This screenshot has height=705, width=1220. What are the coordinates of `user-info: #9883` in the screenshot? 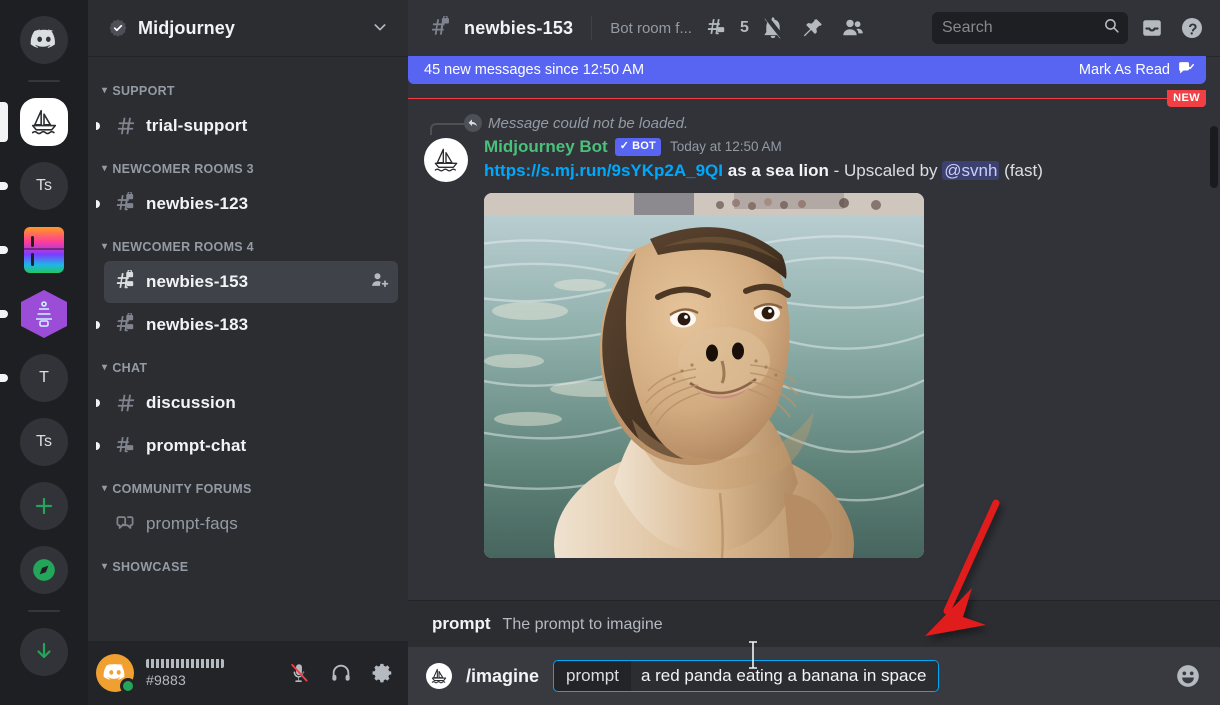 It's located at (208, 673).